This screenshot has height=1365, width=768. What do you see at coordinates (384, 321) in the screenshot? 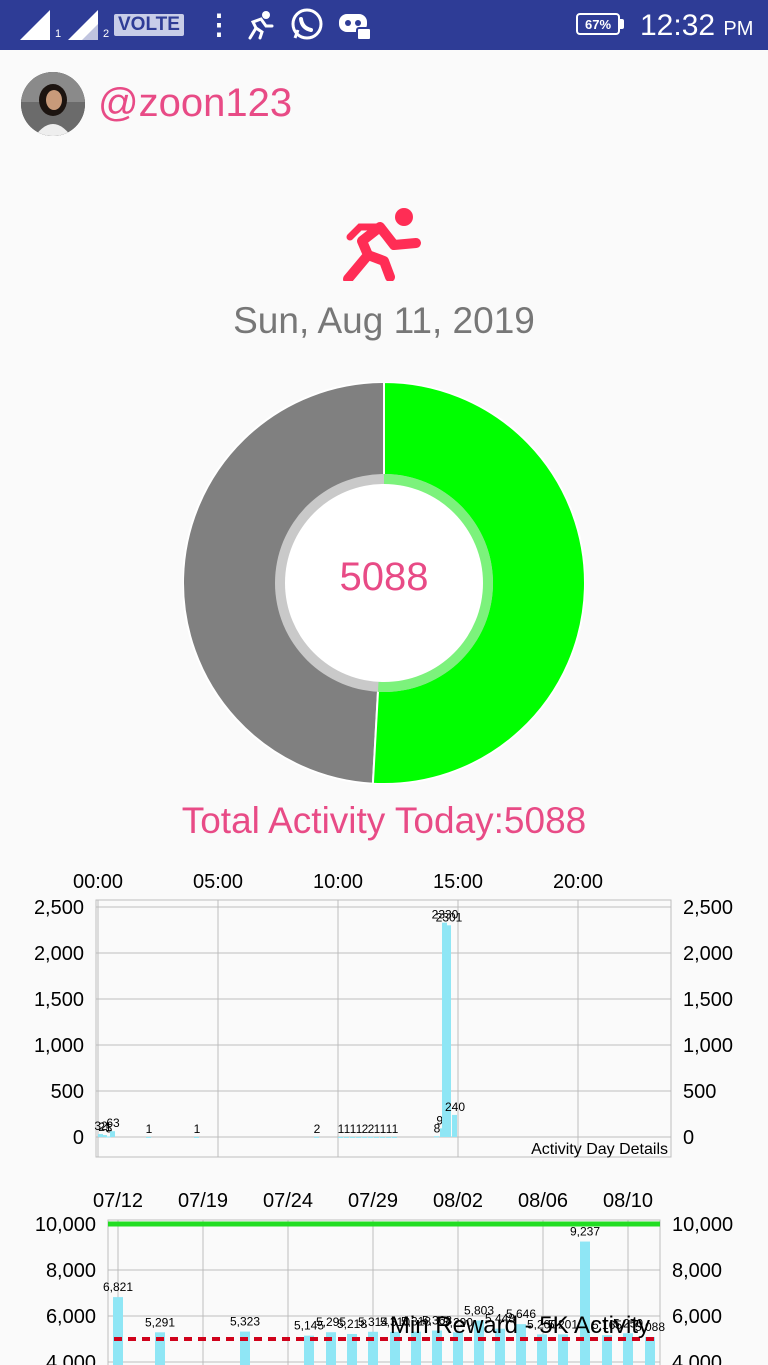
I see `activity-date: Sun, Aug 11, 2019` at bounding box center [384, 321].